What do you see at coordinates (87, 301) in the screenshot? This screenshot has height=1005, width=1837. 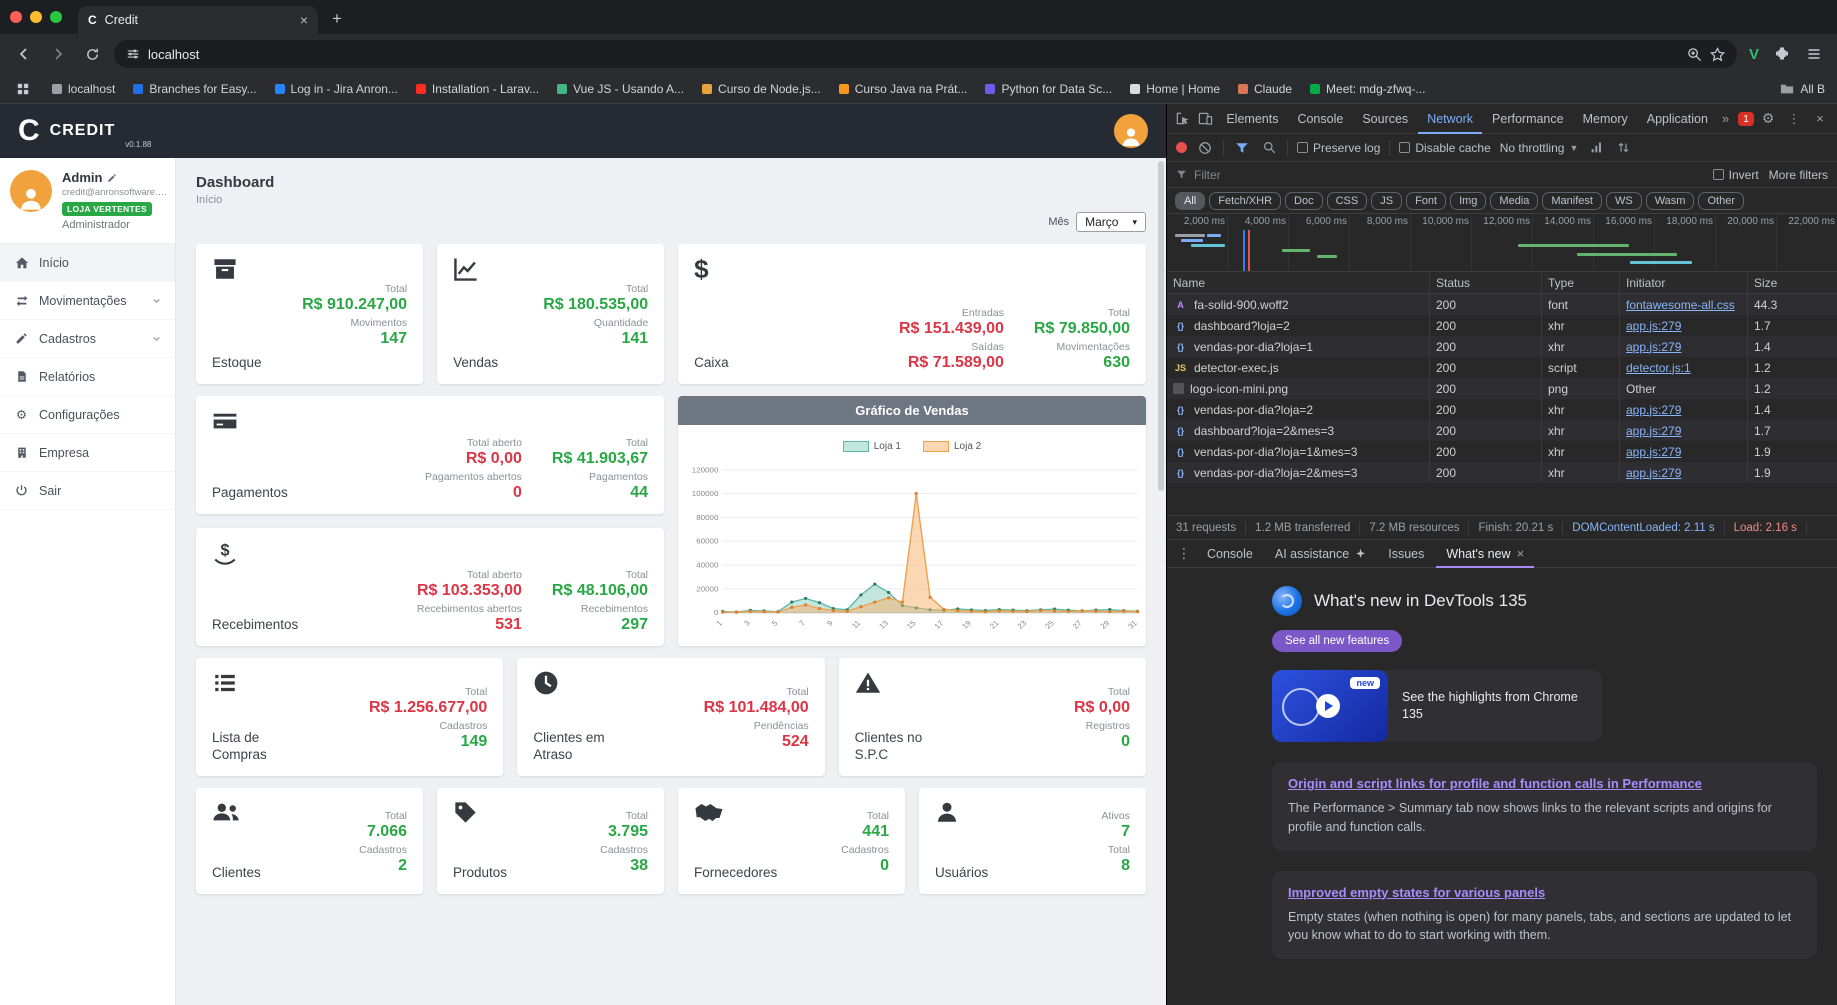 I see `sidebar-item-movimentacoes: Movimentações` at bounding box center [87, 301].